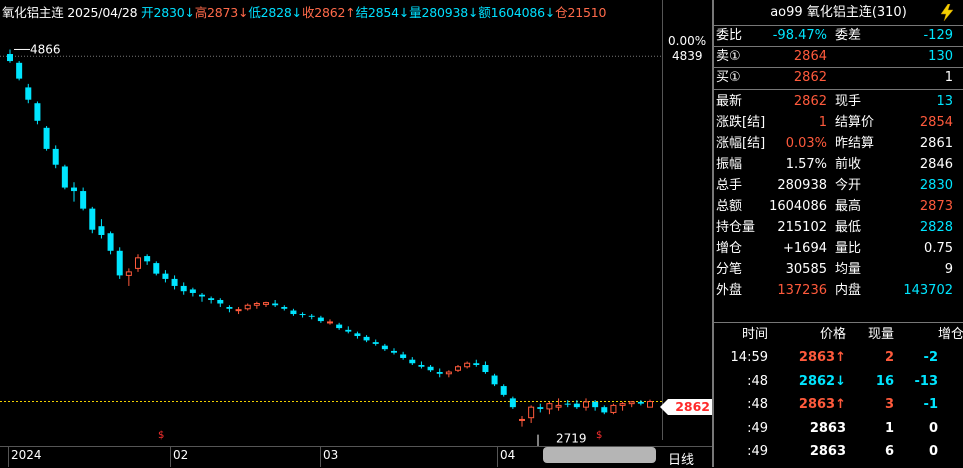 This screenshot has height=468, width=963. Describe the element at coordinates (848, 185) in the screenshot. I see `stat-label: 今开` at that location.